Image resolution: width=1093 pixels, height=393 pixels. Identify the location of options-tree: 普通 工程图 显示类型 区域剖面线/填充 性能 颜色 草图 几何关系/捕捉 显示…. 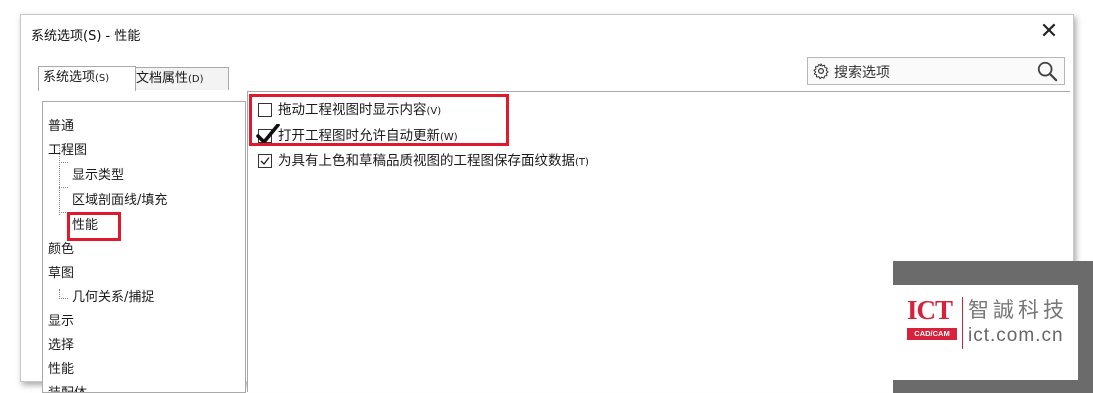
(144, 247).